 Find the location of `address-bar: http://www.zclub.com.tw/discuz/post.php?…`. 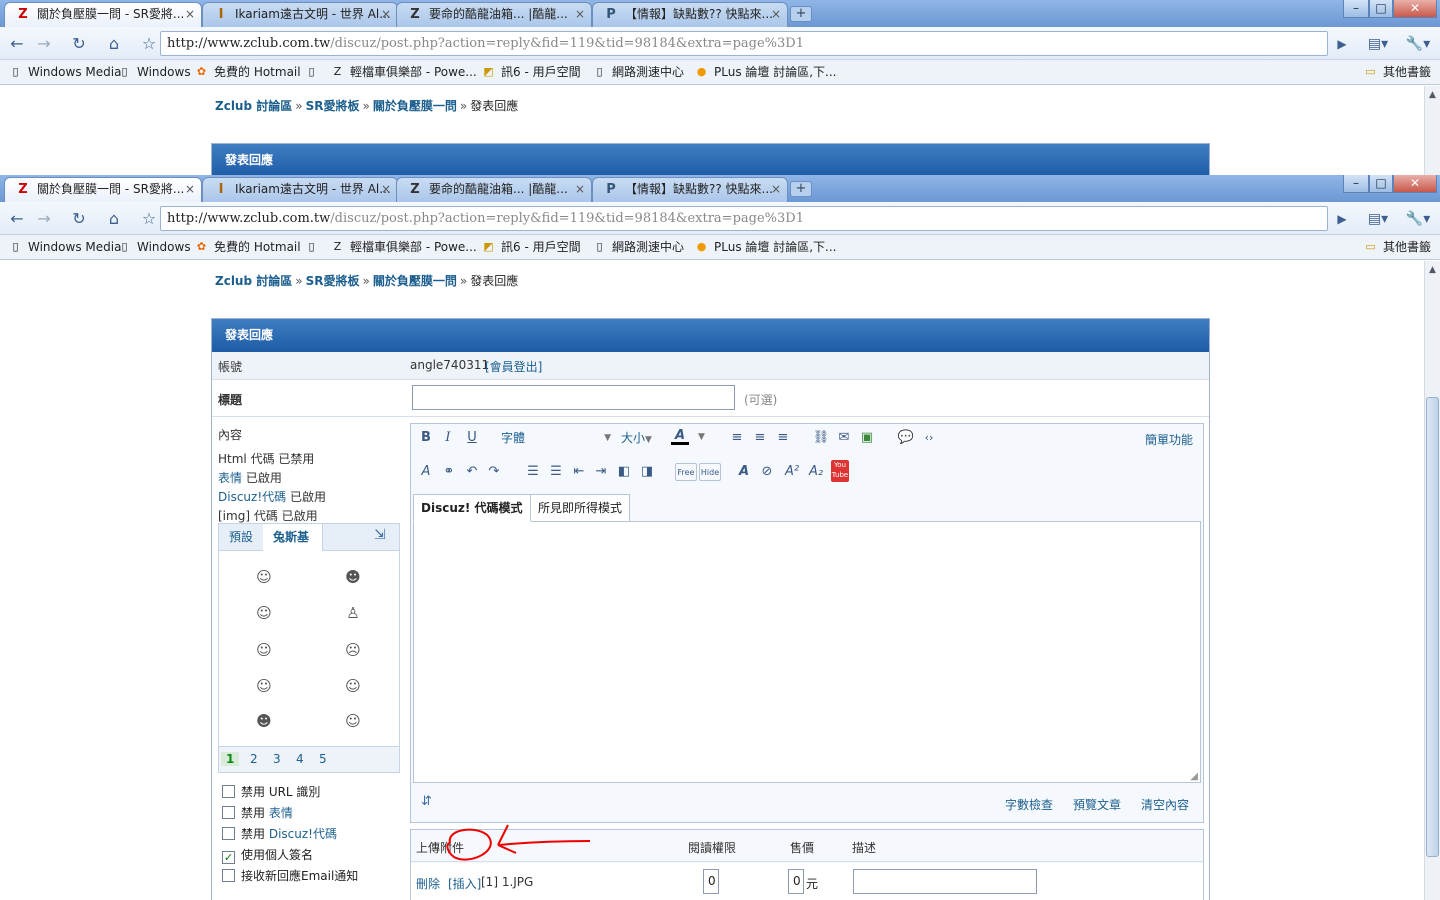

address-bar: http://www.zclub.com.tw/discuz/post.php?… is located at coordinates (744, 43).